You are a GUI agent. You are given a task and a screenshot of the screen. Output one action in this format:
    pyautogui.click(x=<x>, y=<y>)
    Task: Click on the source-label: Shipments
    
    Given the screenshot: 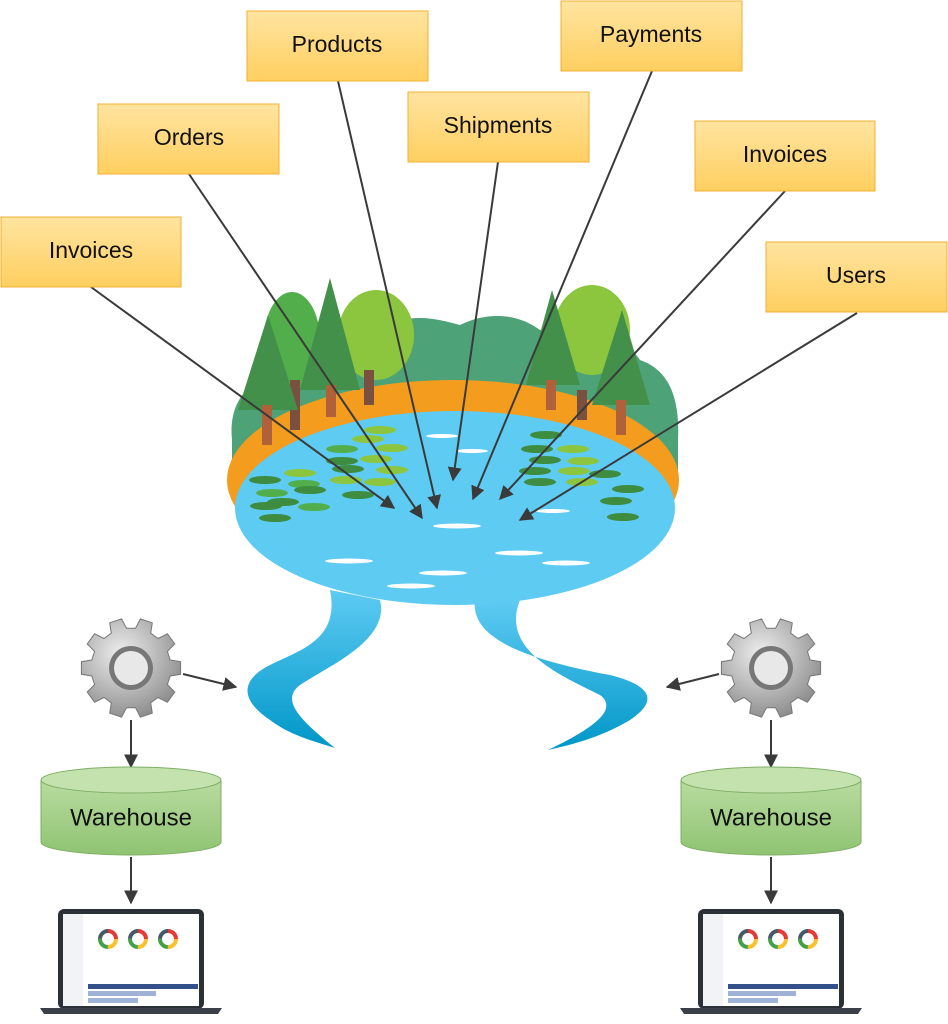 What is the action you would take?
    pyautogui.click(x=498, y=125)
    